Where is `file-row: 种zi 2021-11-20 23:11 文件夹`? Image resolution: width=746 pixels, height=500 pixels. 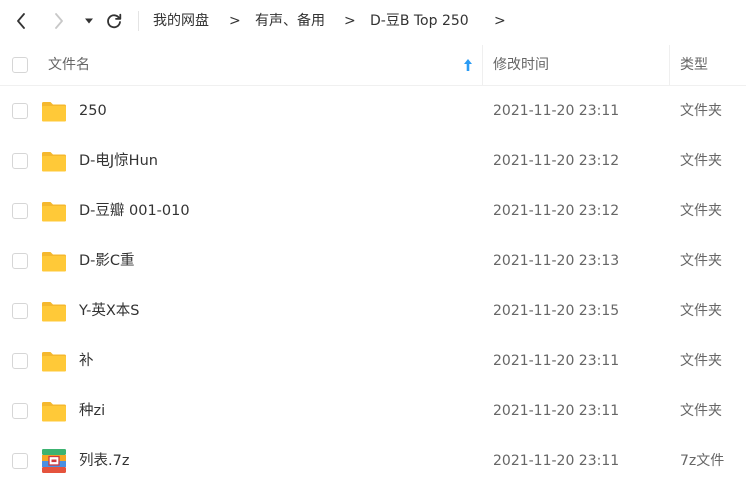
file-row: 种zi 2021-11-20 23:11 文件夹 is located at coordinates (373, 411).